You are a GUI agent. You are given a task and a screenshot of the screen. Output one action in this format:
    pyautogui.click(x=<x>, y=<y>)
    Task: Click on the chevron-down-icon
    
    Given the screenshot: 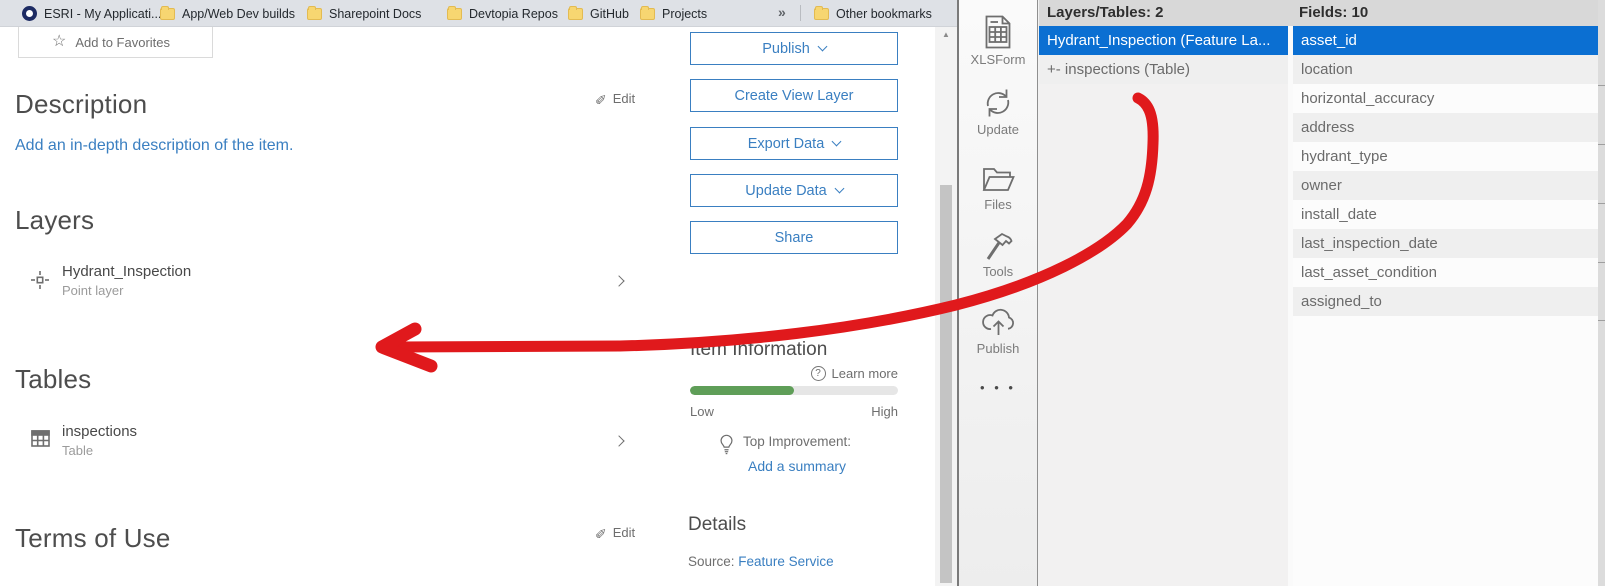 What is the action you would take?
    pyautogui.click(x=839, y=188)
    